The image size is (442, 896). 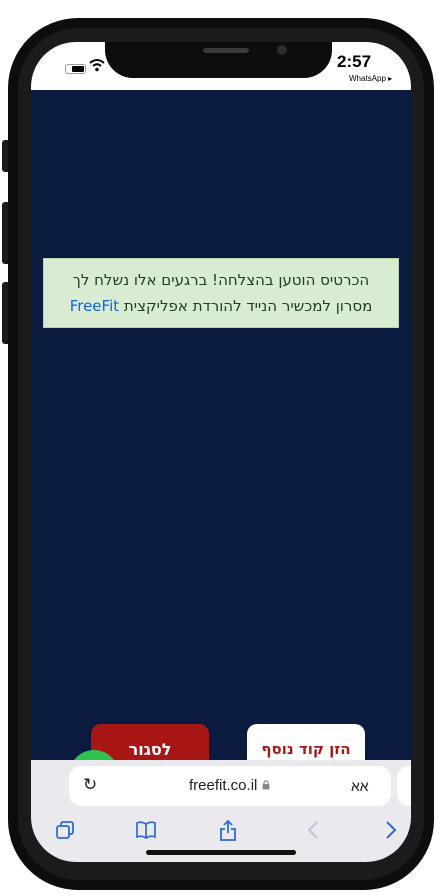 What do you see at coordinates (266, 786) in the screenshot?
I see `lock-icon` at bounding box center [266, 786].